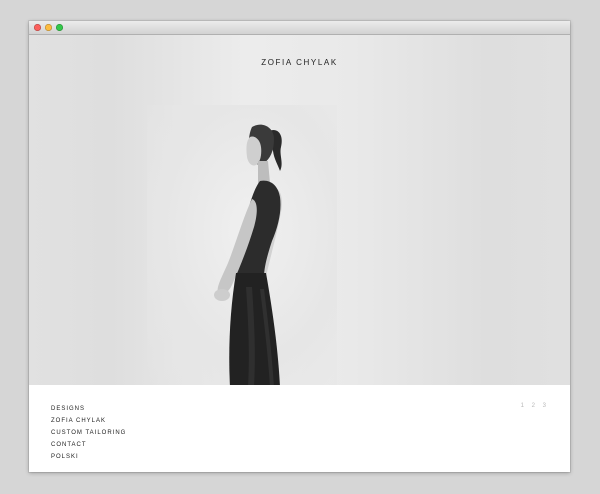 This screenshot has height=494, width=600. What do you see at coordinates (299, 62) in the screenshot?
I see `site-logo: ZOFIA CHYLAK` at bounding box center [299, 62].